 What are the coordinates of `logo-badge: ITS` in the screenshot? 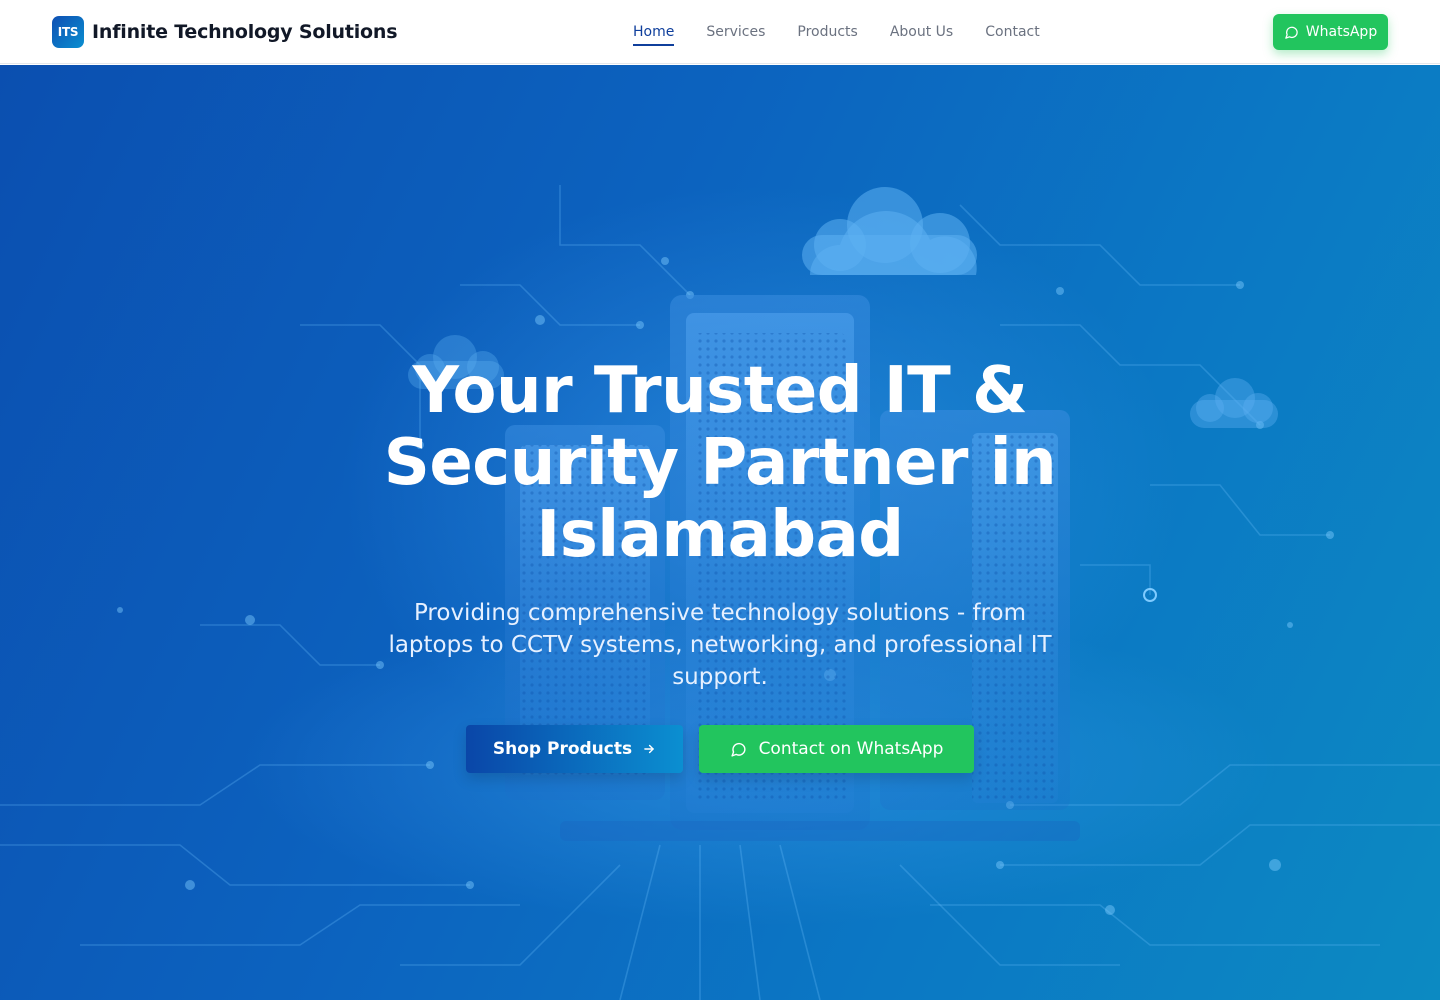 It's located at (68, 32).